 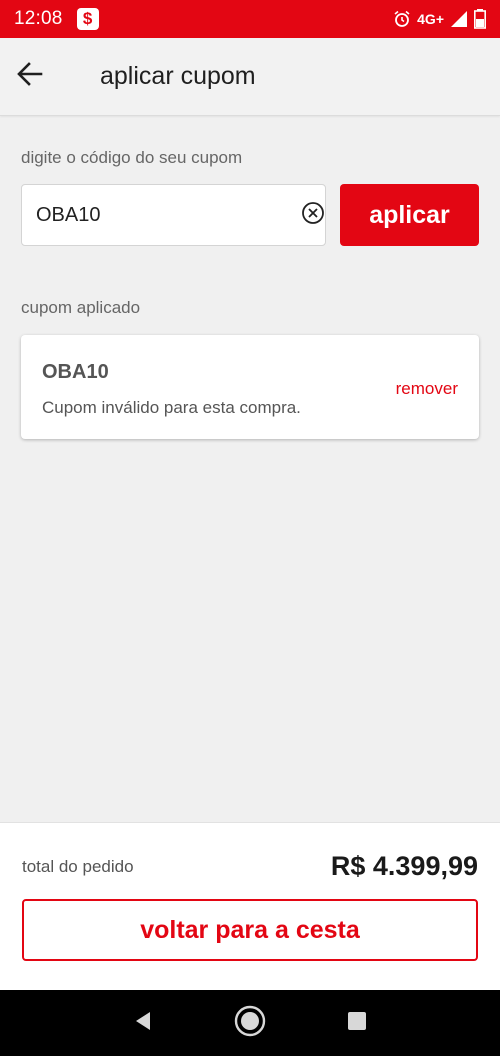 What do you see at coordinates (402, 19) in the screenshot?
I see `alarm-icon` at bounding box center [402, 19].